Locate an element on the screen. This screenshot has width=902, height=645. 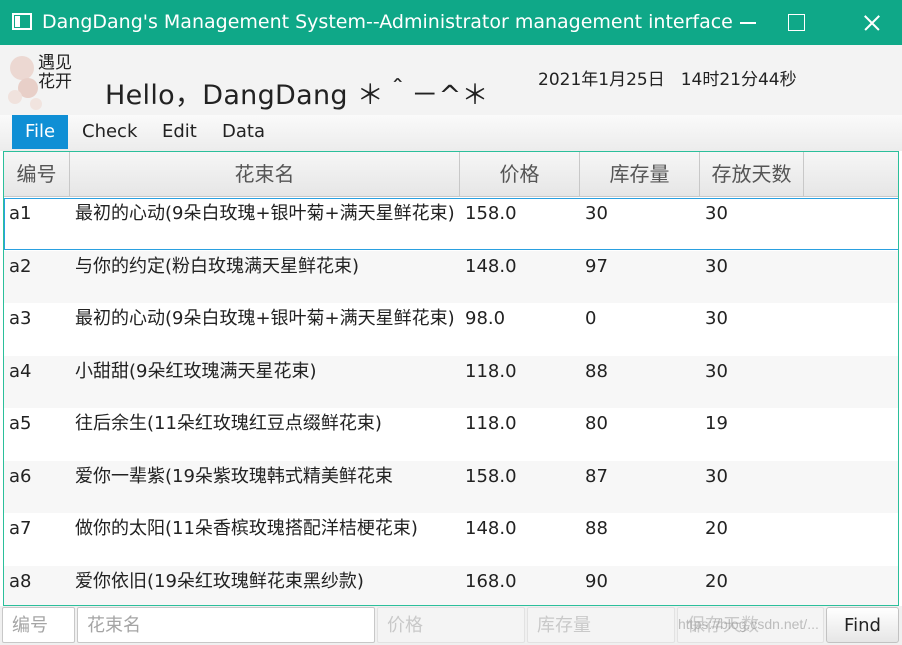
stock-input is located at coordinates (601, 625).